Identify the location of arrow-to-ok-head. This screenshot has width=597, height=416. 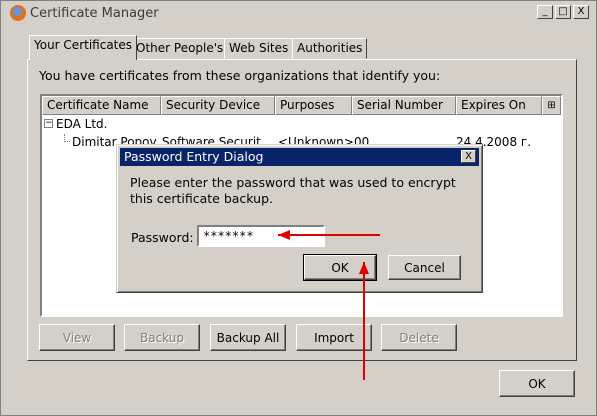
(364, 268).